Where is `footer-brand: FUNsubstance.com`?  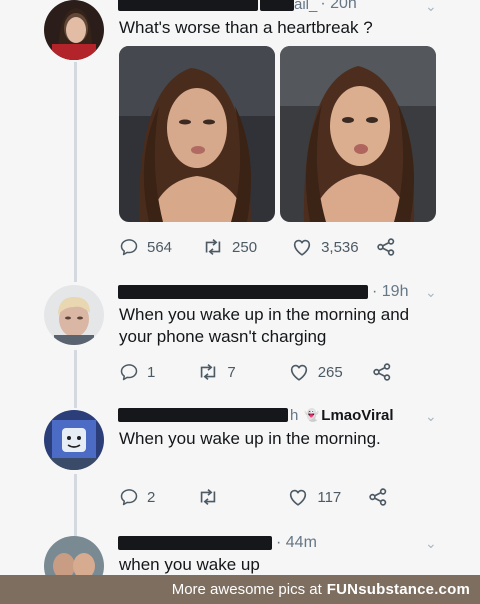 footer-brand: FUNsubstance.com is located at coordinates (398, 589).